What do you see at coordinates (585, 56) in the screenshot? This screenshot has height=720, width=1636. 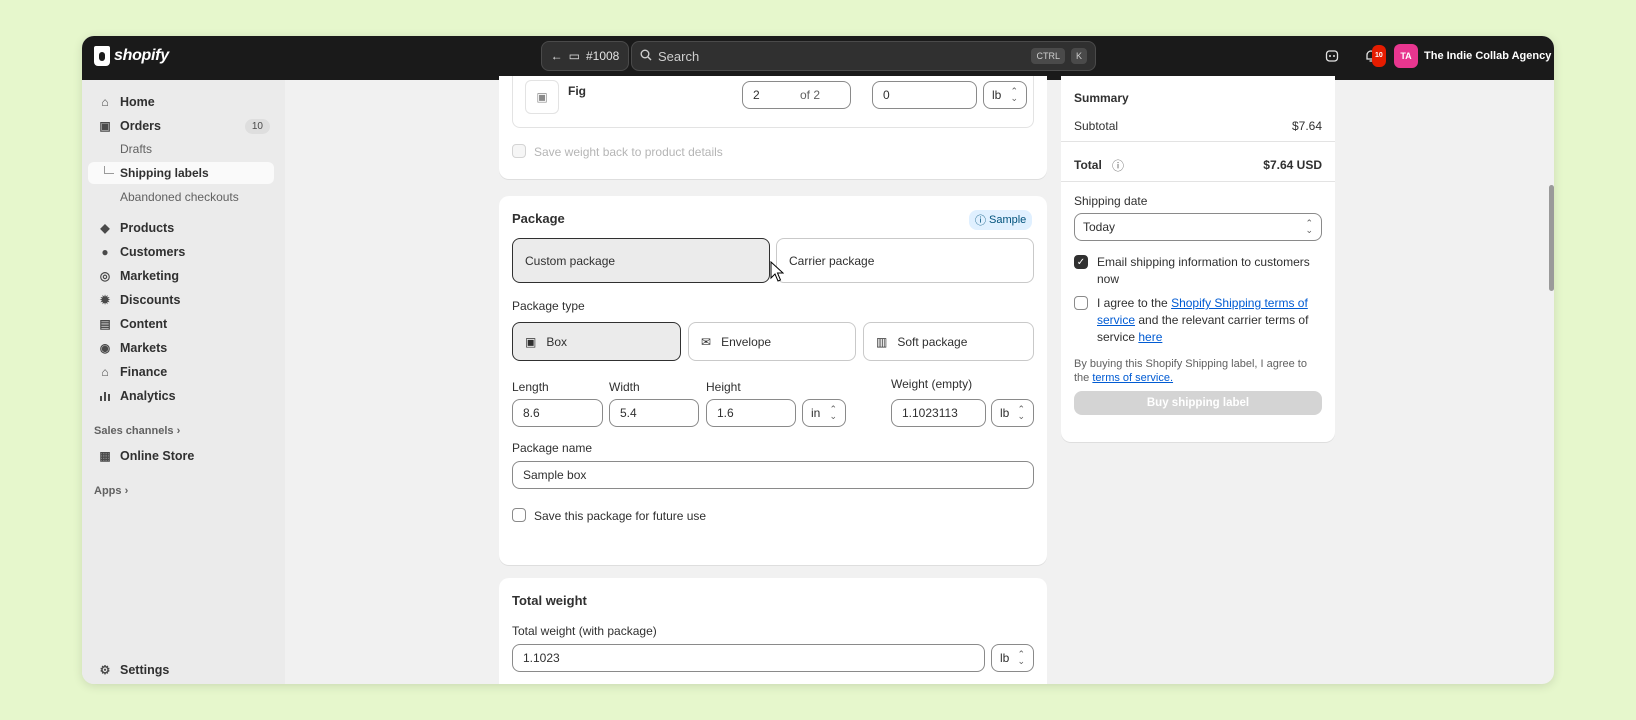 I see `back-to-order-button: ← ▭ #1008` at bounding box center [585, 56].